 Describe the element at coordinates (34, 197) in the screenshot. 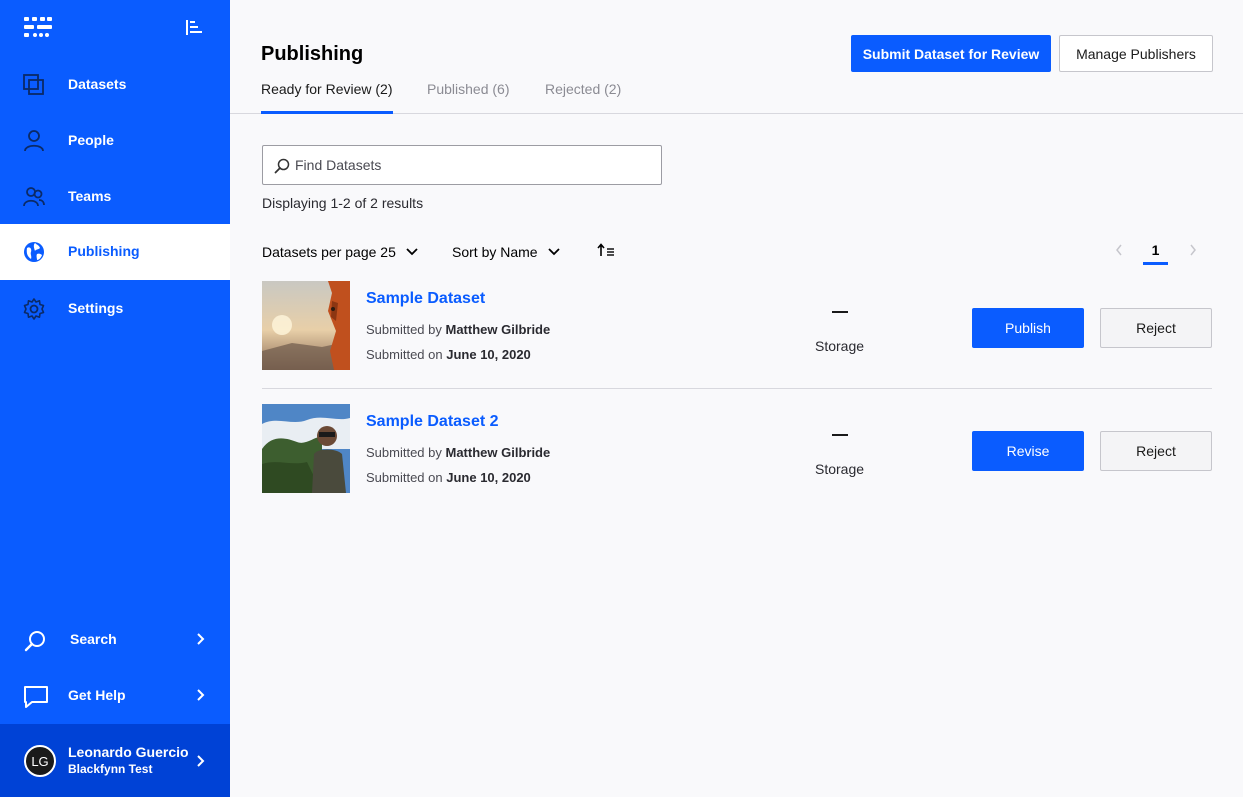

I see `team-icon` at that location.